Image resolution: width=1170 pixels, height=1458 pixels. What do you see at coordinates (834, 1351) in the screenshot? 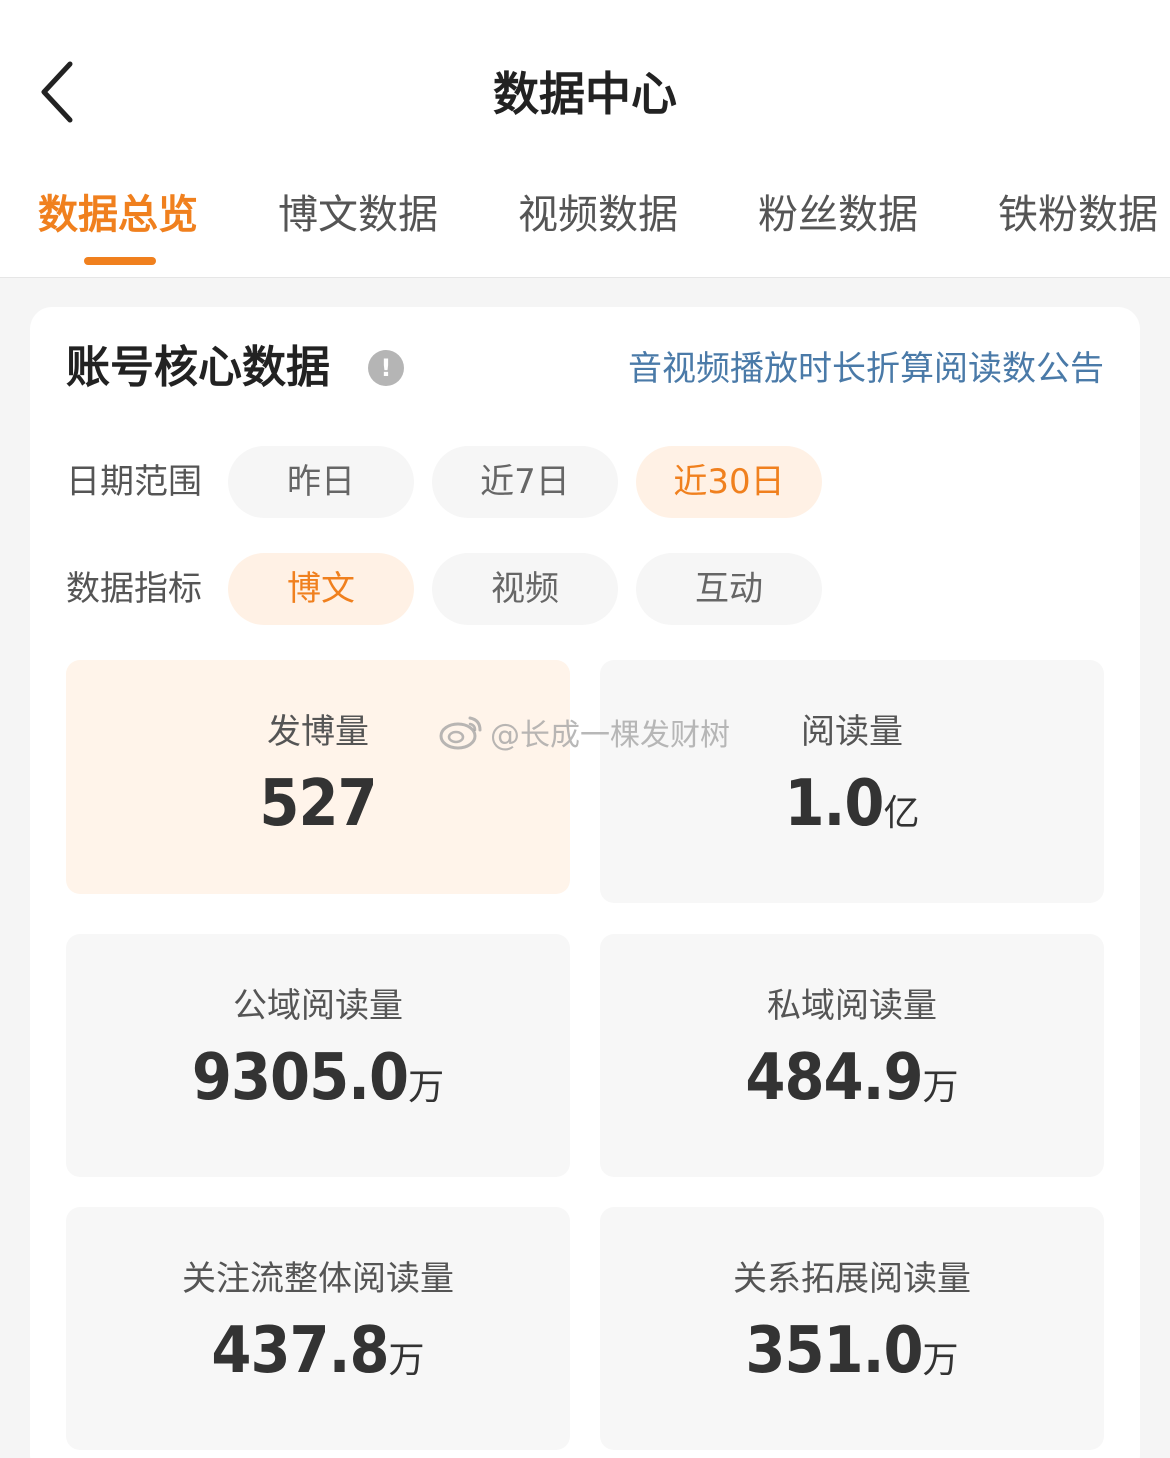
I see `metric-value: 351.0` at bounding box center [834, 1351].